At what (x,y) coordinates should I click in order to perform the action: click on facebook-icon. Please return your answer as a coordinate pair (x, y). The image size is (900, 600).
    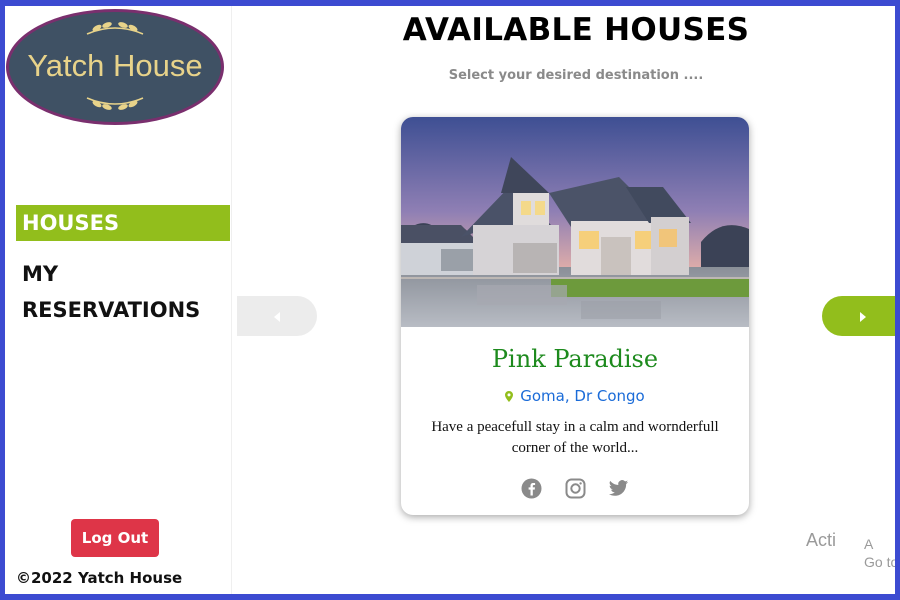
    Looking at the image, I should click on (531, 491).